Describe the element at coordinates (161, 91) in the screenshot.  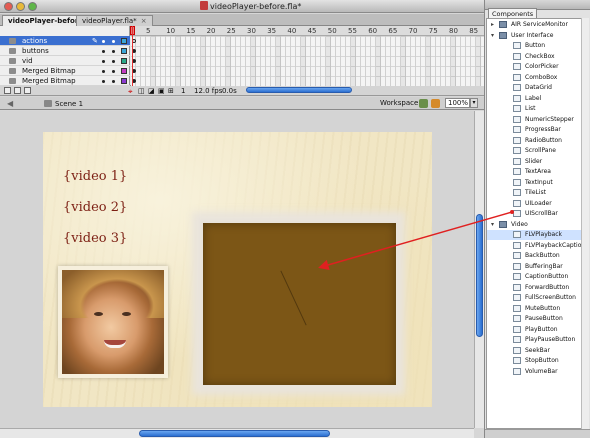
I see `edit-multiple-icon: ▣` at that location.